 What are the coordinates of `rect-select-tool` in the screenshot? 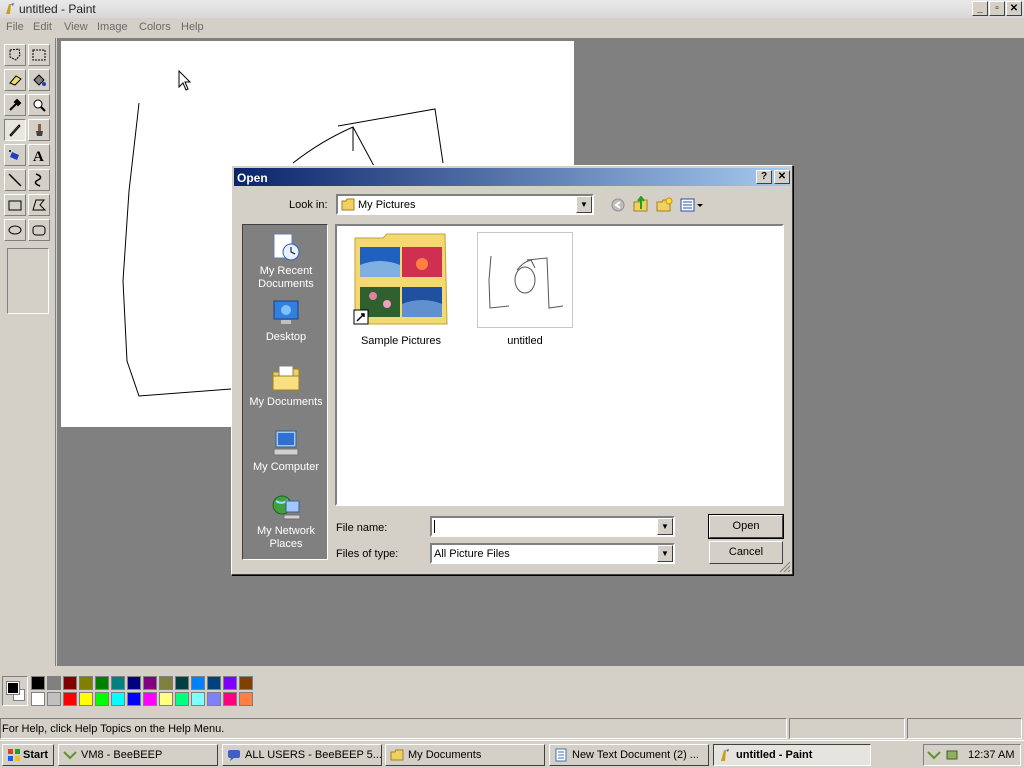 It's located at (39, 55).